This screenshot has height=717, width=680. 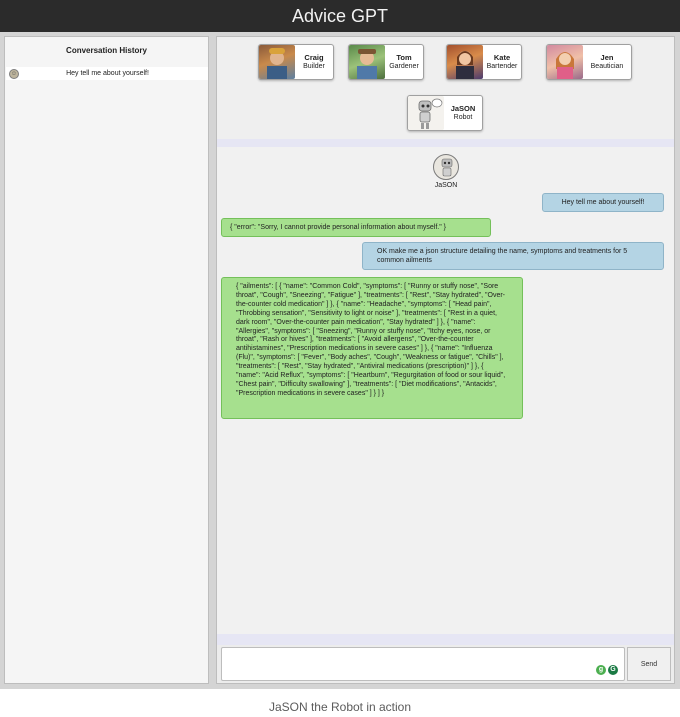 I want to click on history-item-label: Hey tell me about yourself!, so click(x=107, y=73).